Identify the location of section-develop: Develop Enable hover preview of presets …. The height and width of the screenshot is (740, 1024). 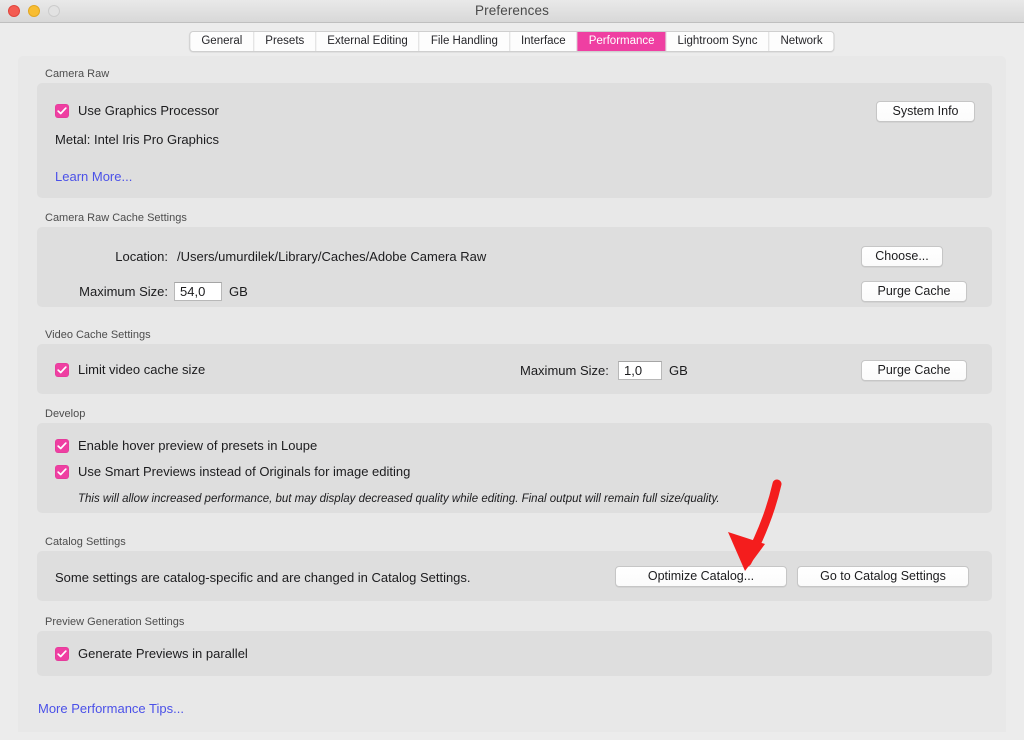
(514, 460).